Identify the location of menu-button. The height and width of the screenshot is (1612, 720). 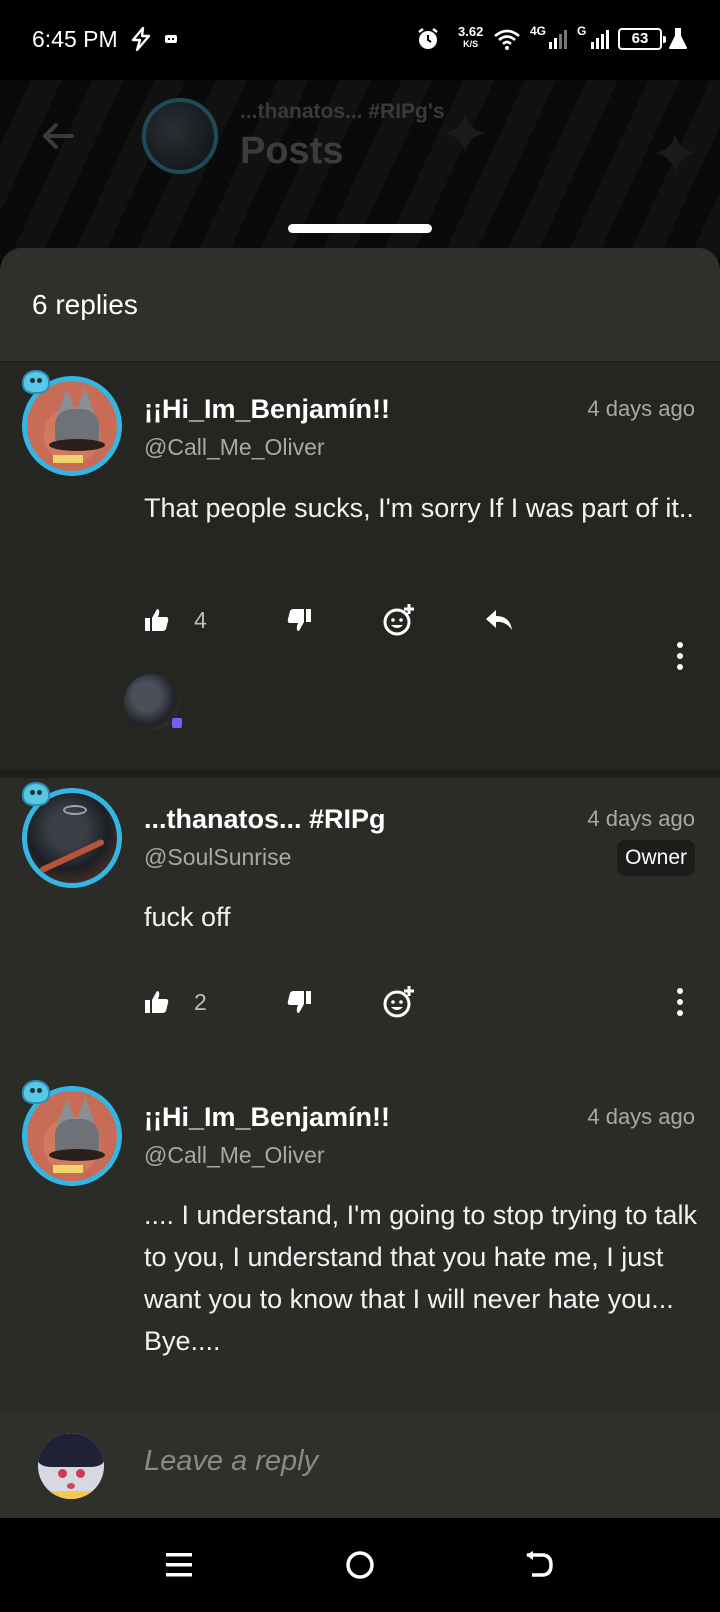
(179, 1565).